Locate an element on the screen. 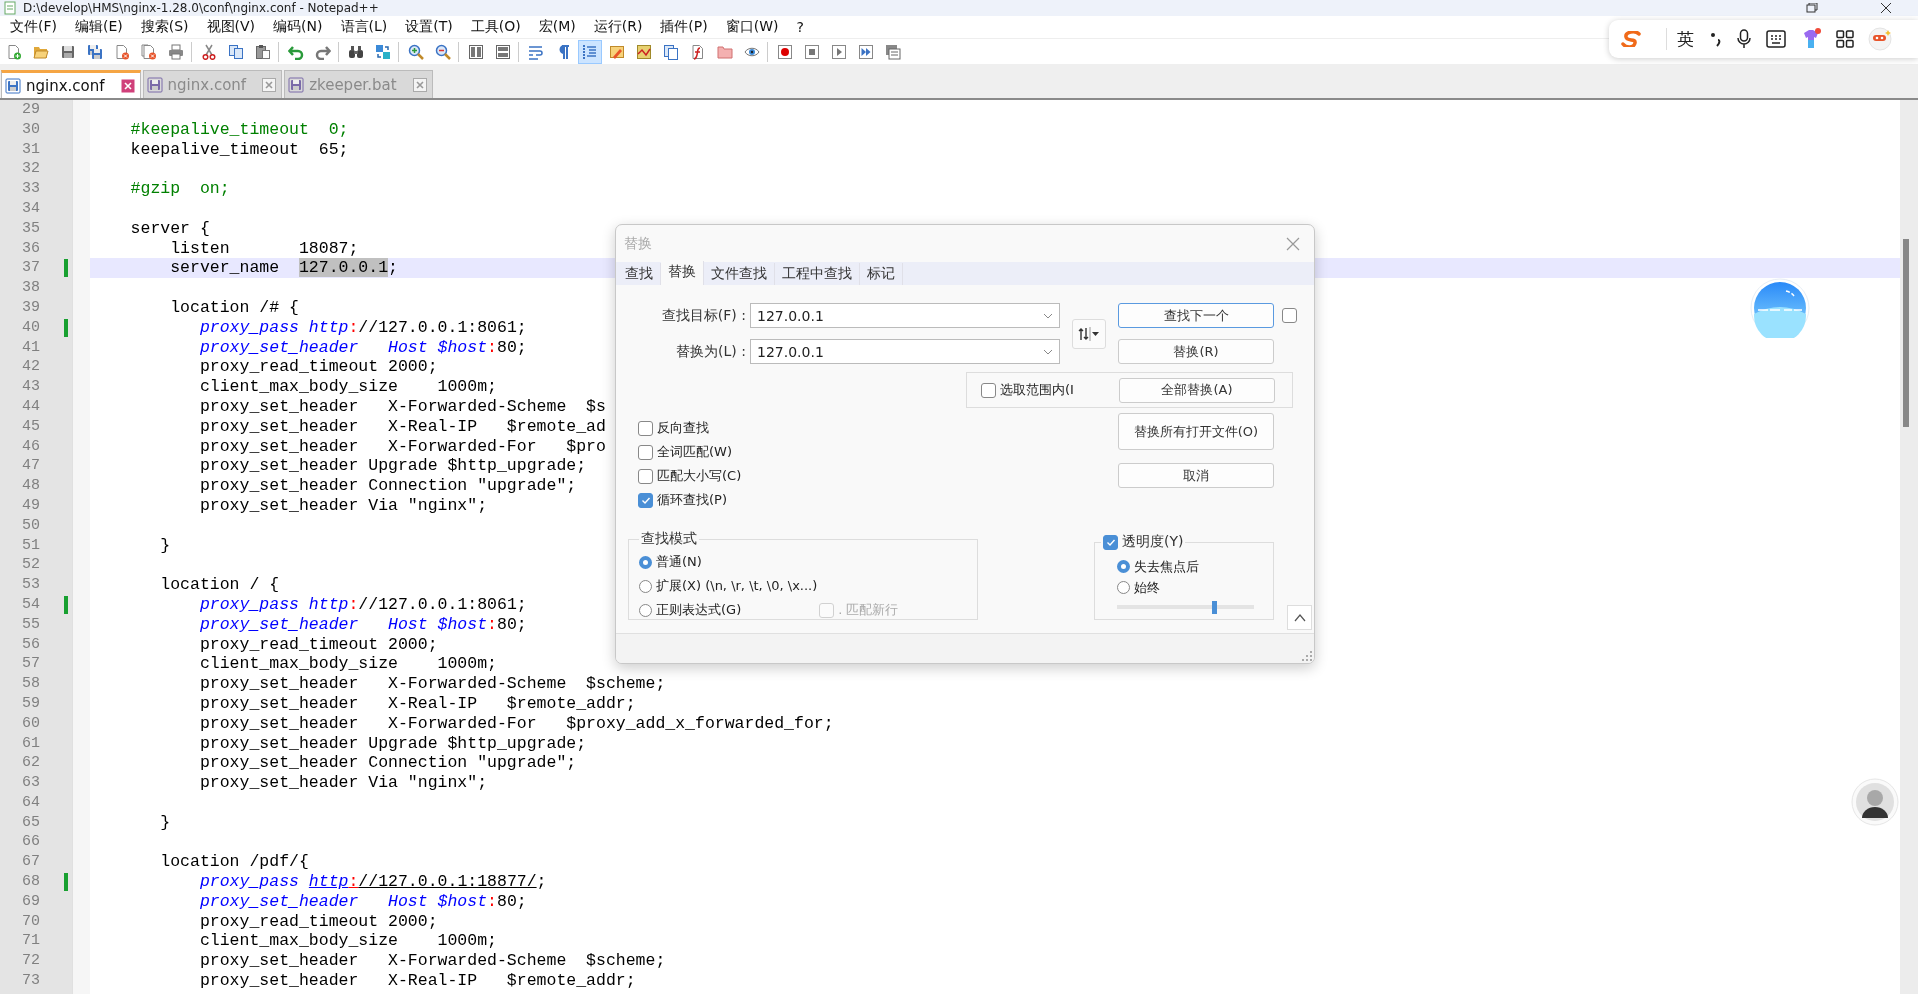 The height and width of the screenshot is (994, 1918). play-icon is located at coordinates (839, 51).